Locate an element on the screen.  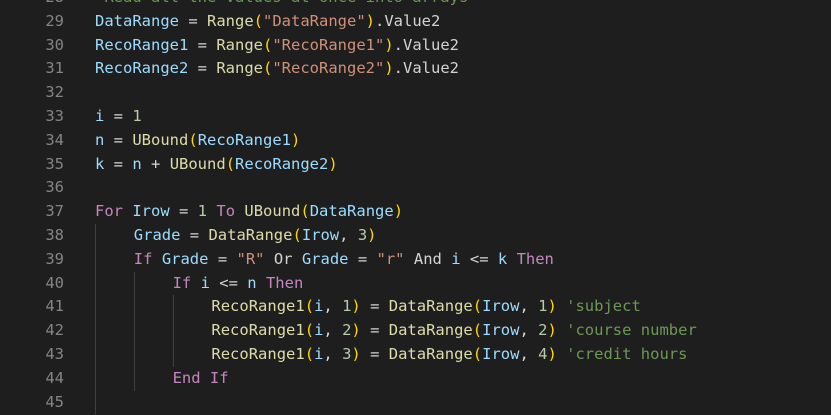
code-token: "r" is located at coordinates (390, 258).